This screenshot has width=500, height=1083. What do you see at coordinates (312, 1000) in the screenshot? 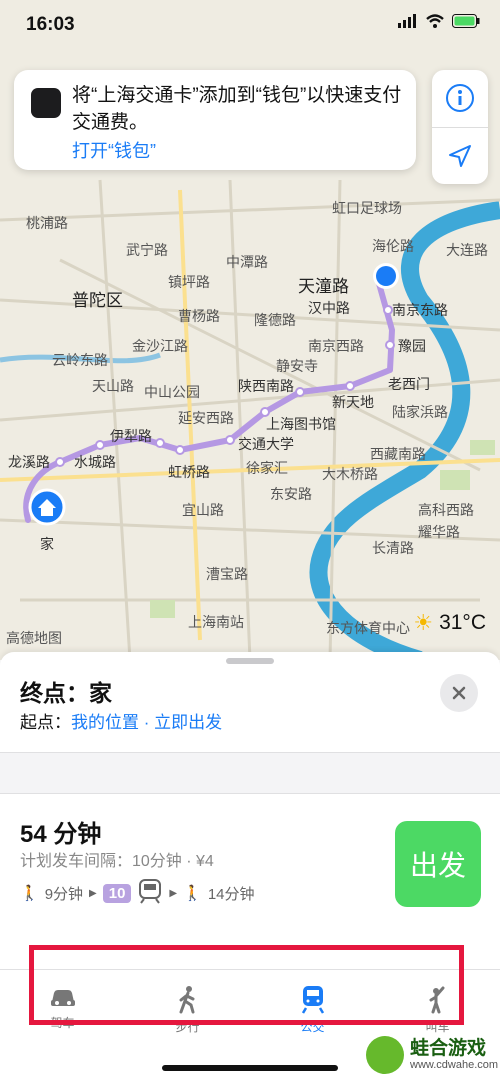
I see `transit-icon` at bounding box center [312, 1000].